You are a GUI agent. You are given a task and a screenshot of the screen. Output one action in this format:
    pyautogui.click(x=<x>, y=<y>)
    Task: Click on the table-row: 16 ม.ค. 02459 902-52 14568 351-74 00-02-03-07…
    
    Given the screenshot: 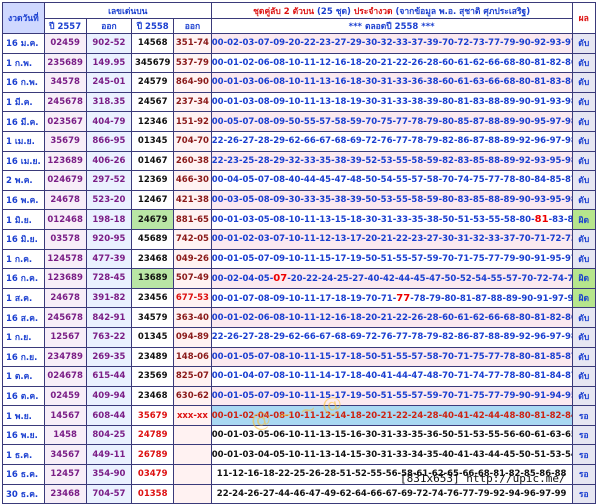 What is the action you would take?
    pyautogui.click(x=299, y=43)
    